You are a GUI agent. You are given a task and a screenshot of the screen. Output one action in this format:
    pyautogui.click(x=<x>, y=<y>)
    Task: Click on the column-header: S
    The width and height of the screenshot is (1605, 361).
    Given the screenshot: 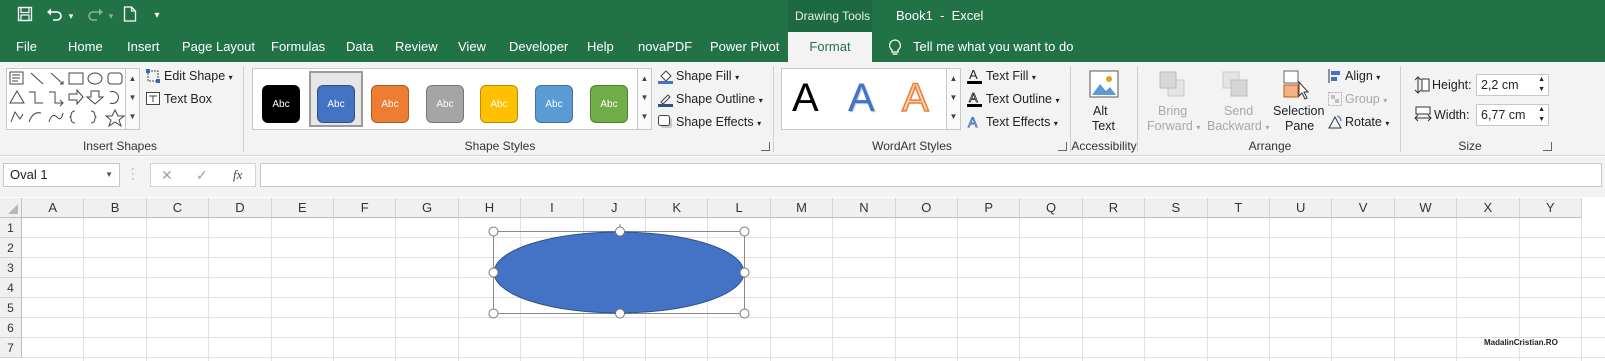 What is the action you would take?
    pyautogui.click(x=1176, y=208)
    